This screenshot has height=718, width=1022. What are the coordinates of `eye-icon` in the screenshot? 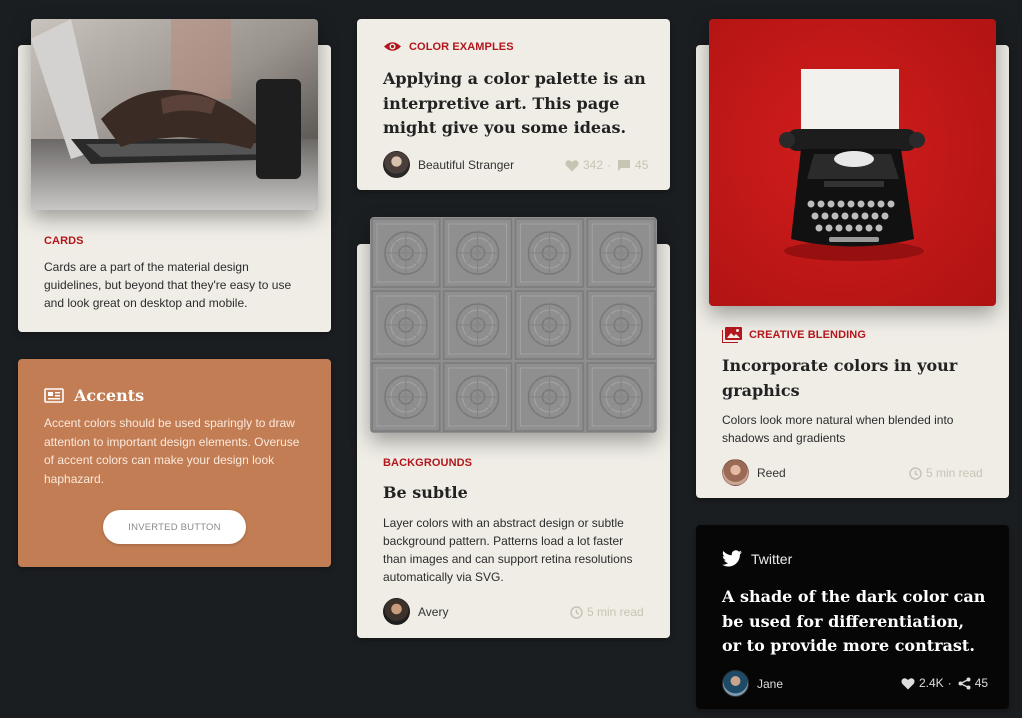 It's located at (392, 46).